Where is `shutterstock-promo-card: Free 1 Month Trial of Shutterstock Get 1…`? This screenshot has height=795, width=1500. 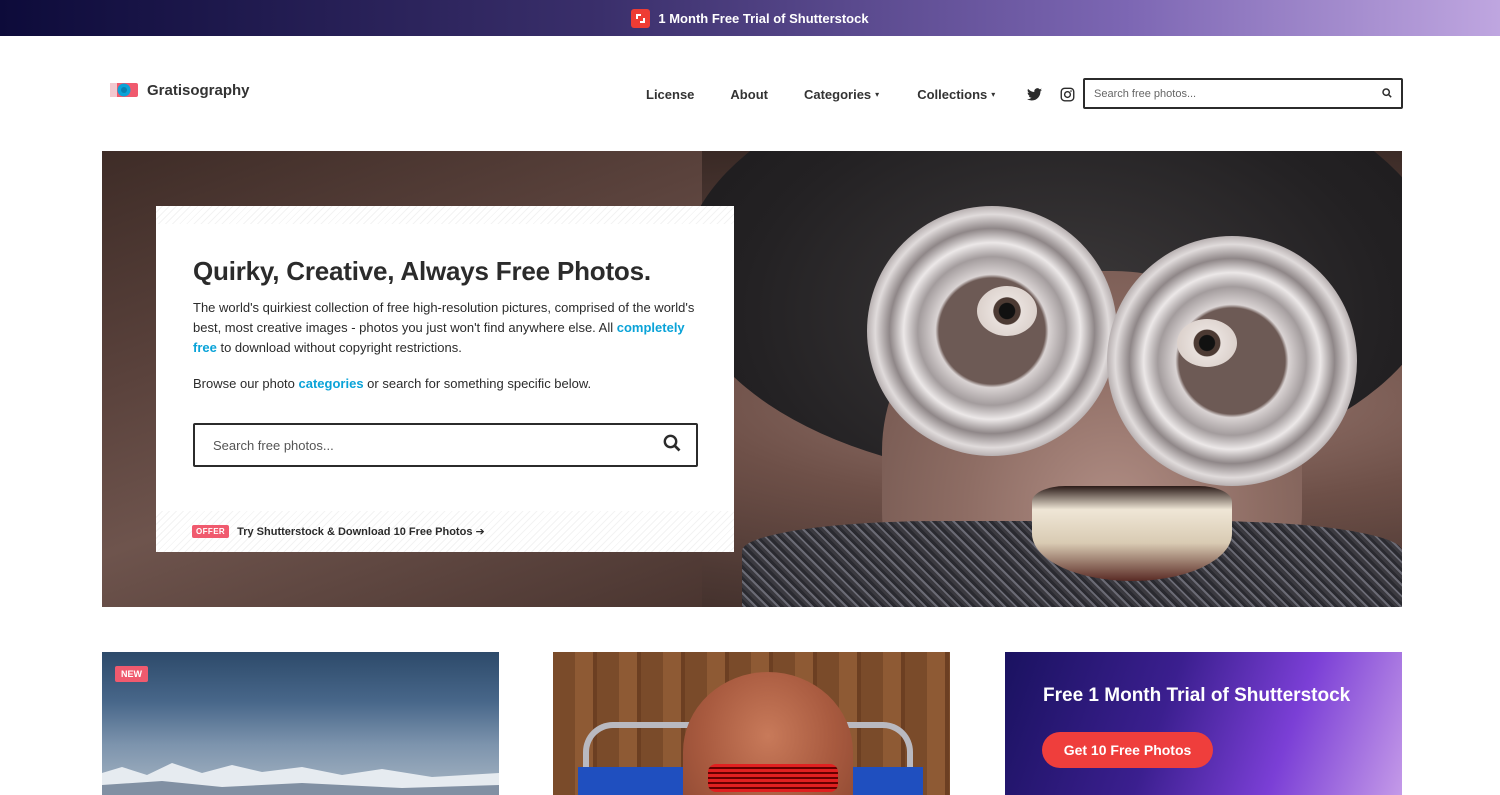
shutterstock-promo-card: Free 1 Month Trial of Shutterstock Get 1… is located at coordinates (1203, 723).